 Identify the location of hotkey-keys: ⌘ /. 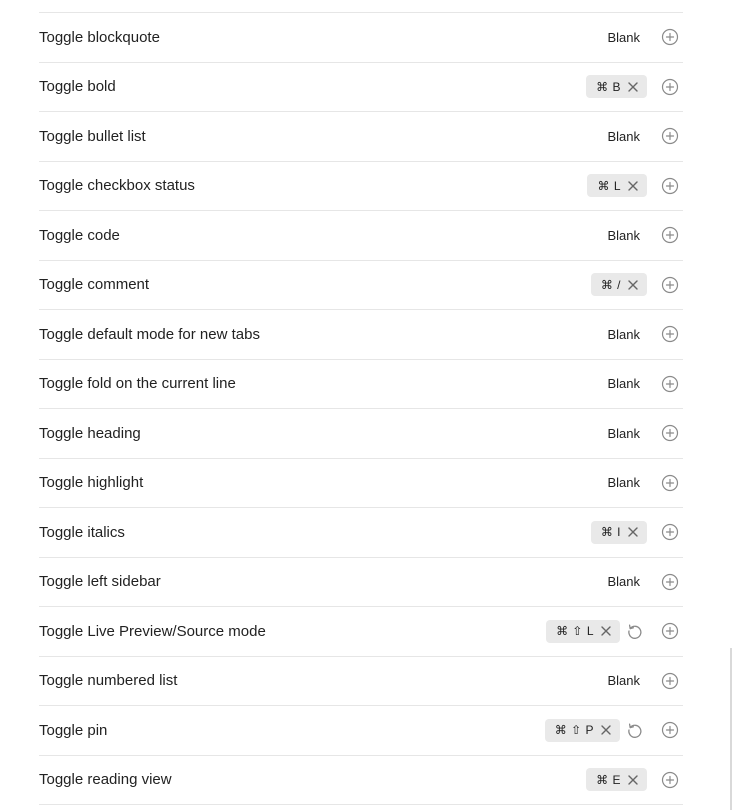
(610, 284).